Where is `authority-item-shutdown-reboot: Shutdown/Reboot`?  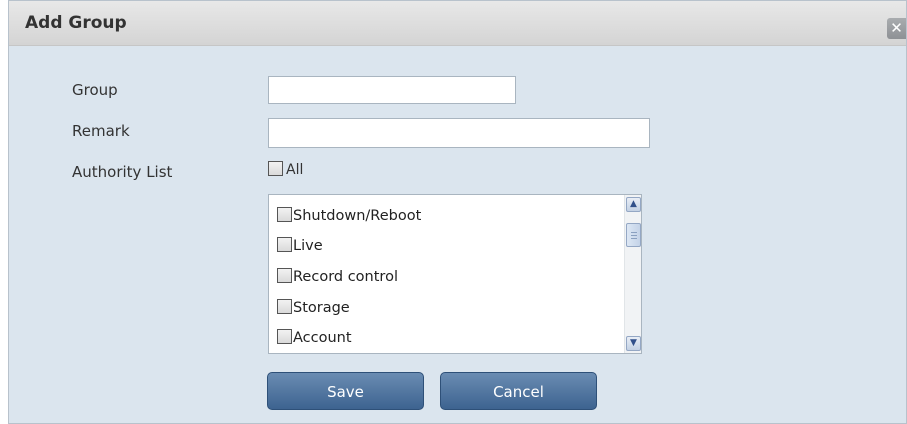 authority-item-shutdown-reboot: Shutdown/Reboot is located at coordinates (349, 215).